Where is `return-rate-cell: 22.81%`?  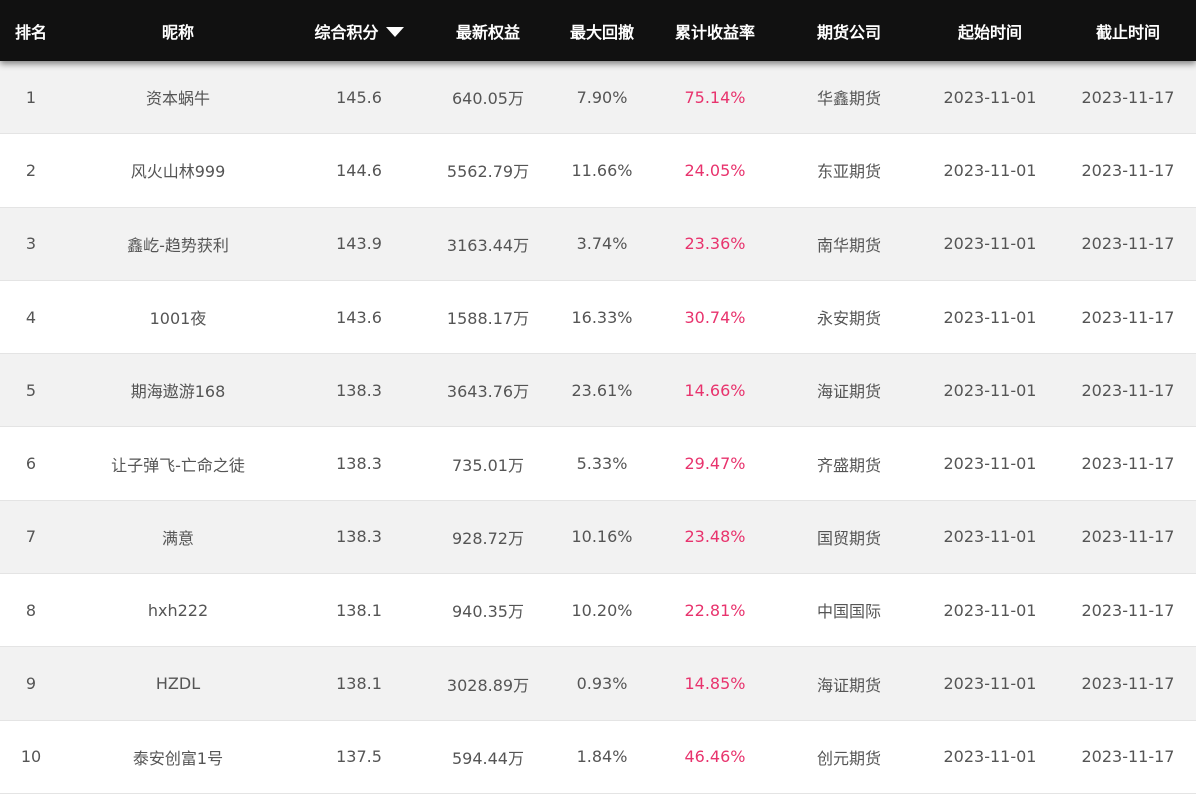
return-rate-cell: 22.81% is located at coordinates (715, 610).